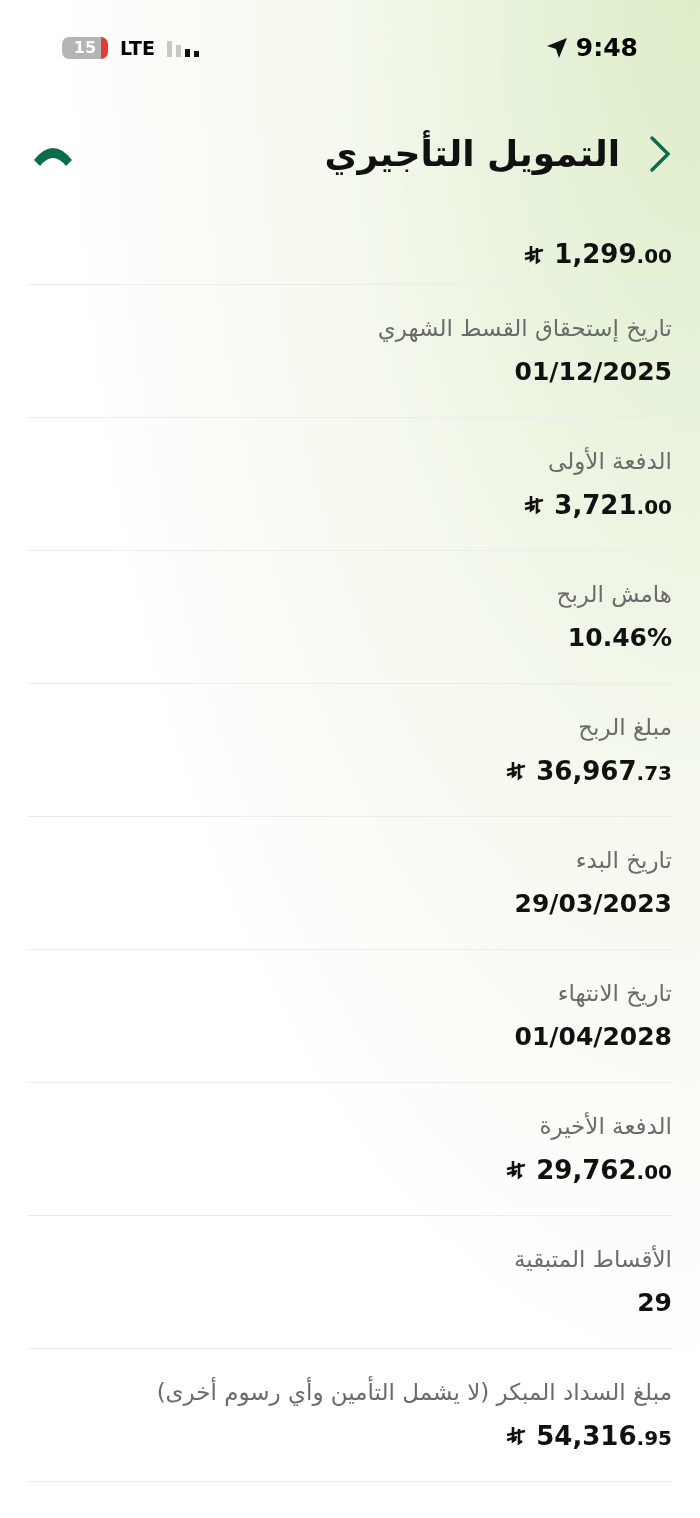  What do you see at coordinates (524, 329) in the screenshot?
I see `field-label: تاريخ إستحقاق القسط الشهري` at bounding box center [524, 329].